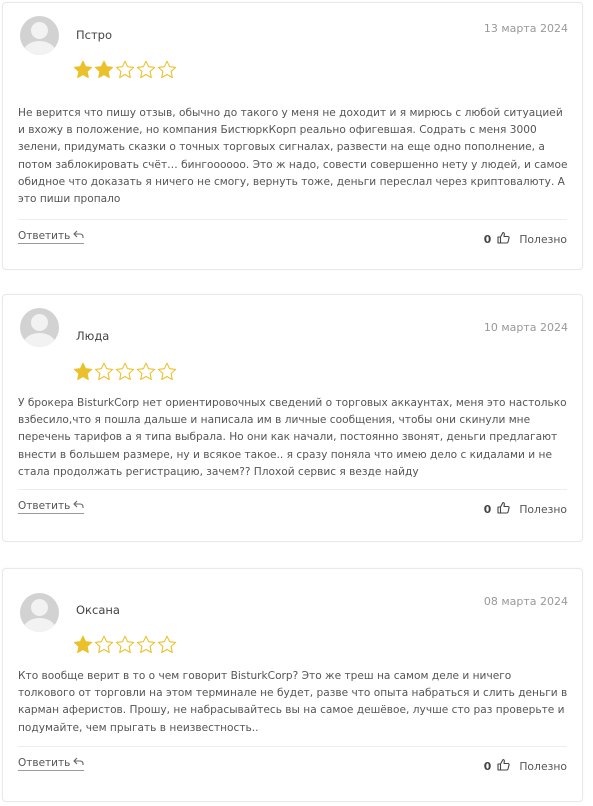 This screenshot has height=806, width=593. Describe the element at coordinates (525, 601) in the screenshot. I see `review-date: 08 марта 2024` at that location.